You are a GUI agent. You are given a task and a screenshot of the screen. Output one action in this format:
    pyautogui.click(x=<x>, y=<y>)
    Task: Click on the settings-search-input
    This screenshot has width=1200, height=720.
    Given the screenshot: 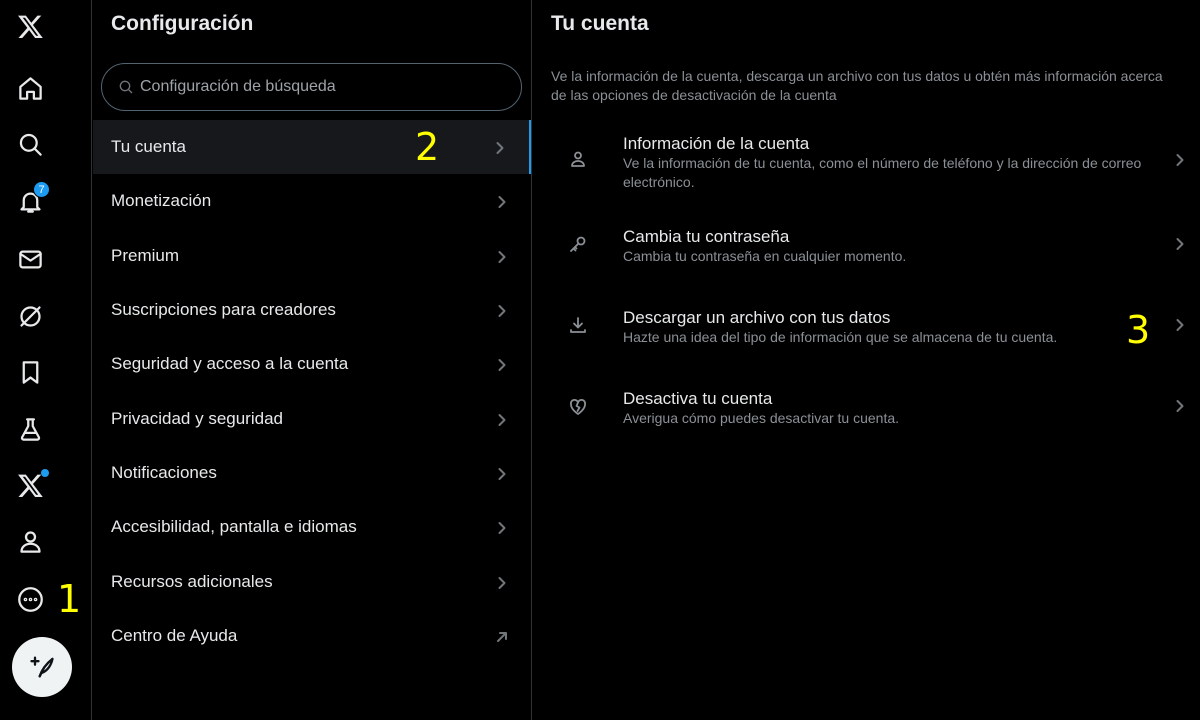 What is the action you would take?
    pyautogui.click(x=320, y=87)
    